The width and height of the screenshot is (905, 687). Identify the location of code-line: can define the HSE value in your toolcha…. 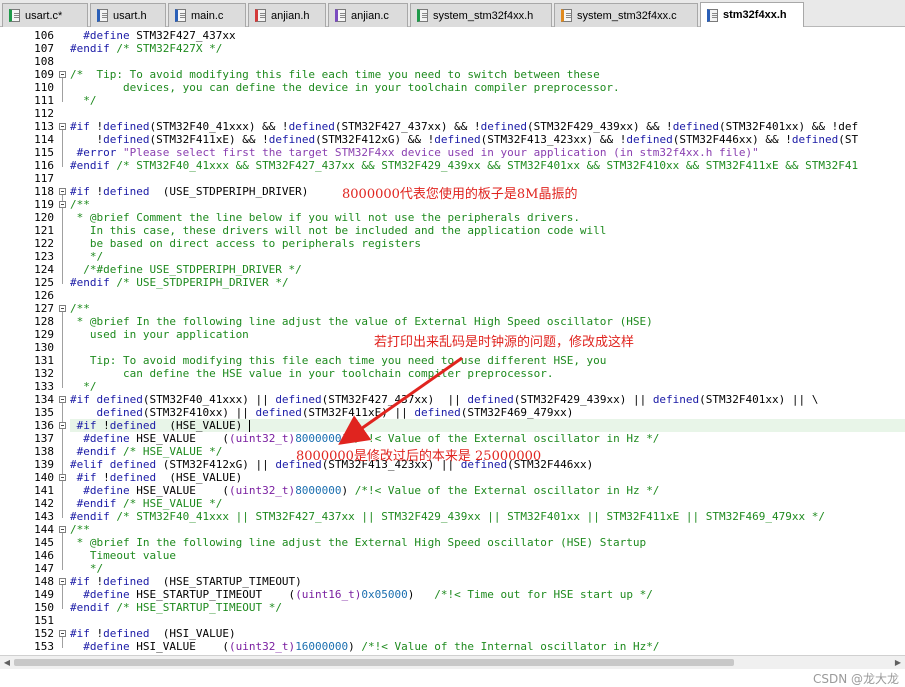
(311, 373).